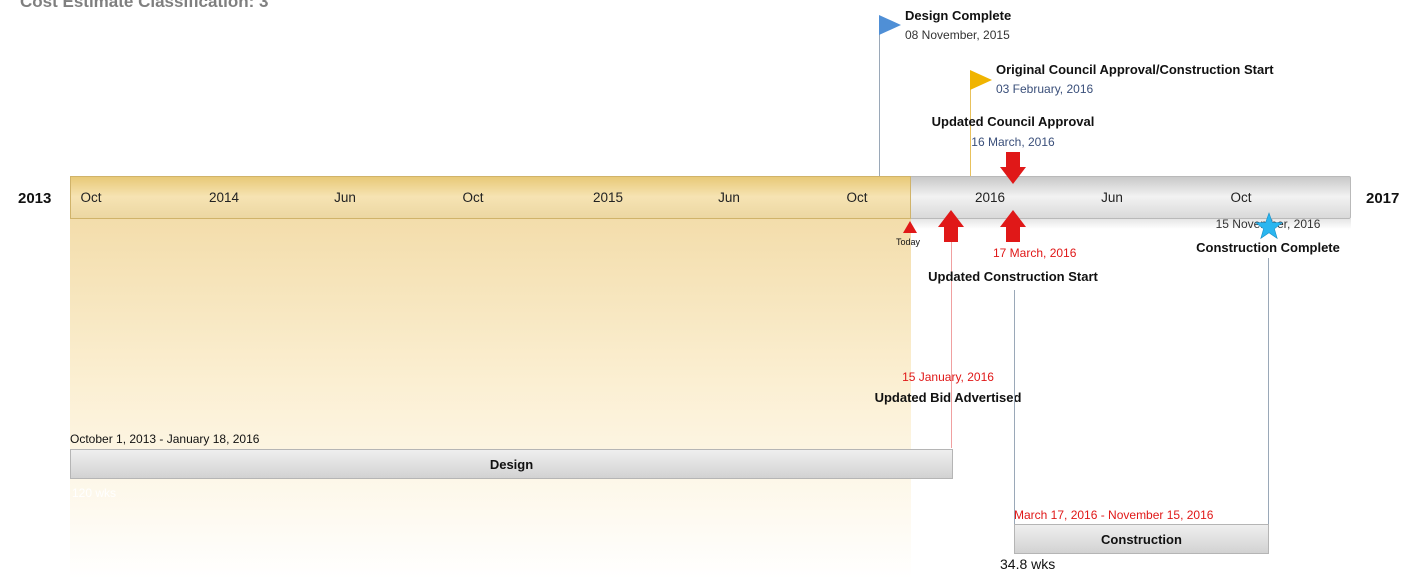  I want to click on construction-start-date: 17 March, 2016, so click(1035, 253).